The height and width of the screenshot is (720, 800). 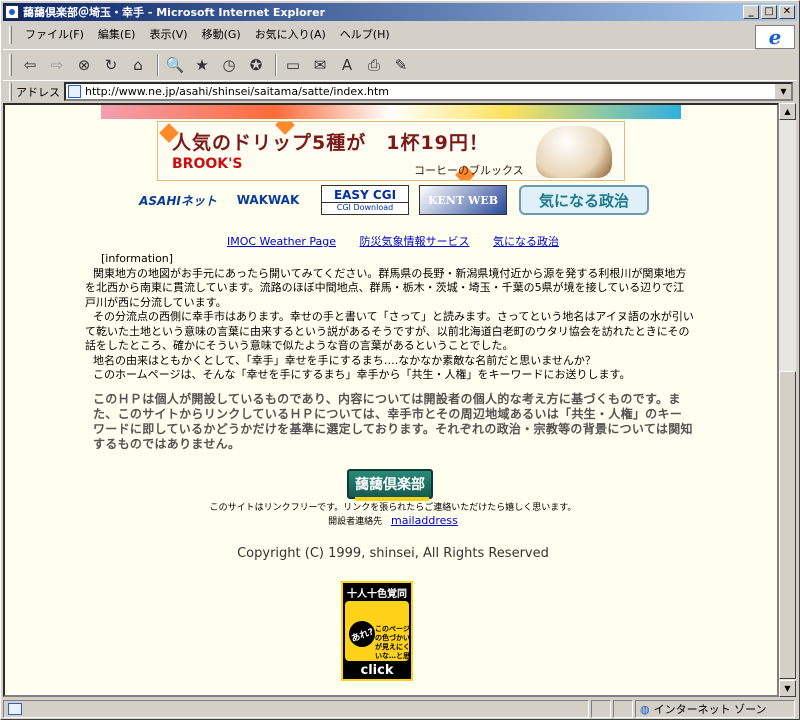 What do you see at coordinates (320, 65) in the screenshot?
I see `mail-icon: ✉` at bounding box center [320, 65].